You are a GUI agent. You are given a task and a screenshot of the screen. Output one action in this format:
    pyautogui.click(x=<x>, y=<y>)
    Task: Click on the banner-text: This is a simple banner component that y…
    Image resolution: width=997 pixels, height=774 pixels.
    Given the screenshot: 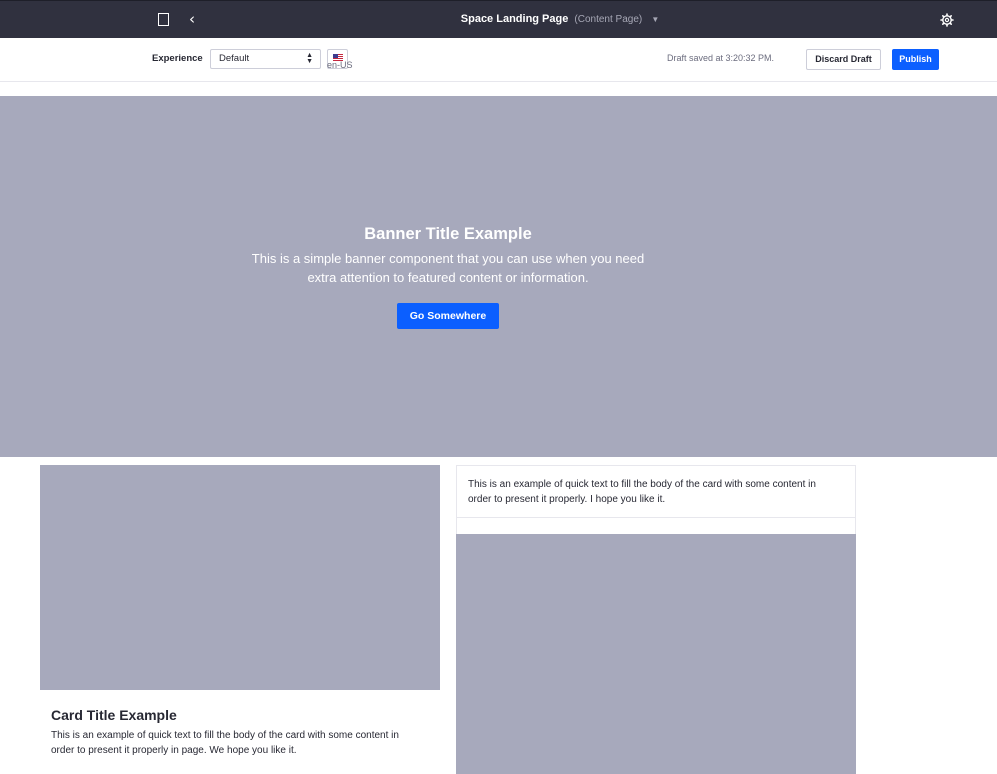 What is the action you would take?
    pyautogui.click(x=448, y=268)
    